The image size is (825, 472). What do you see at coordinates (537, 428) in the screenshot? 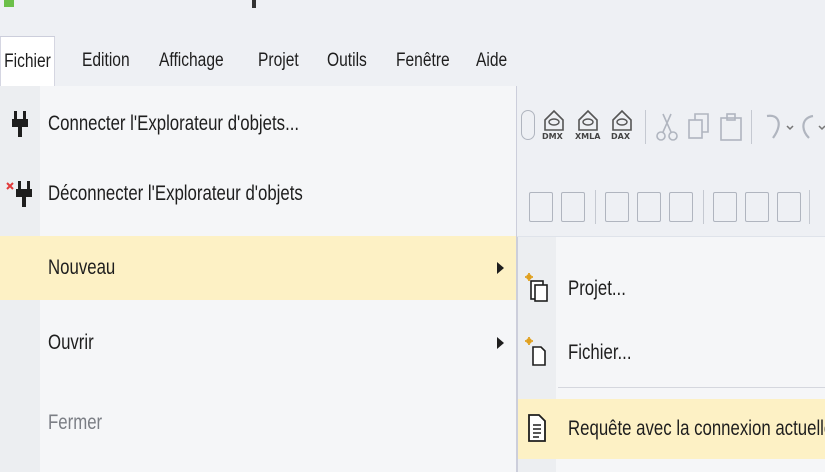
I see `query-document-icon` at bounding box center [537, 428].